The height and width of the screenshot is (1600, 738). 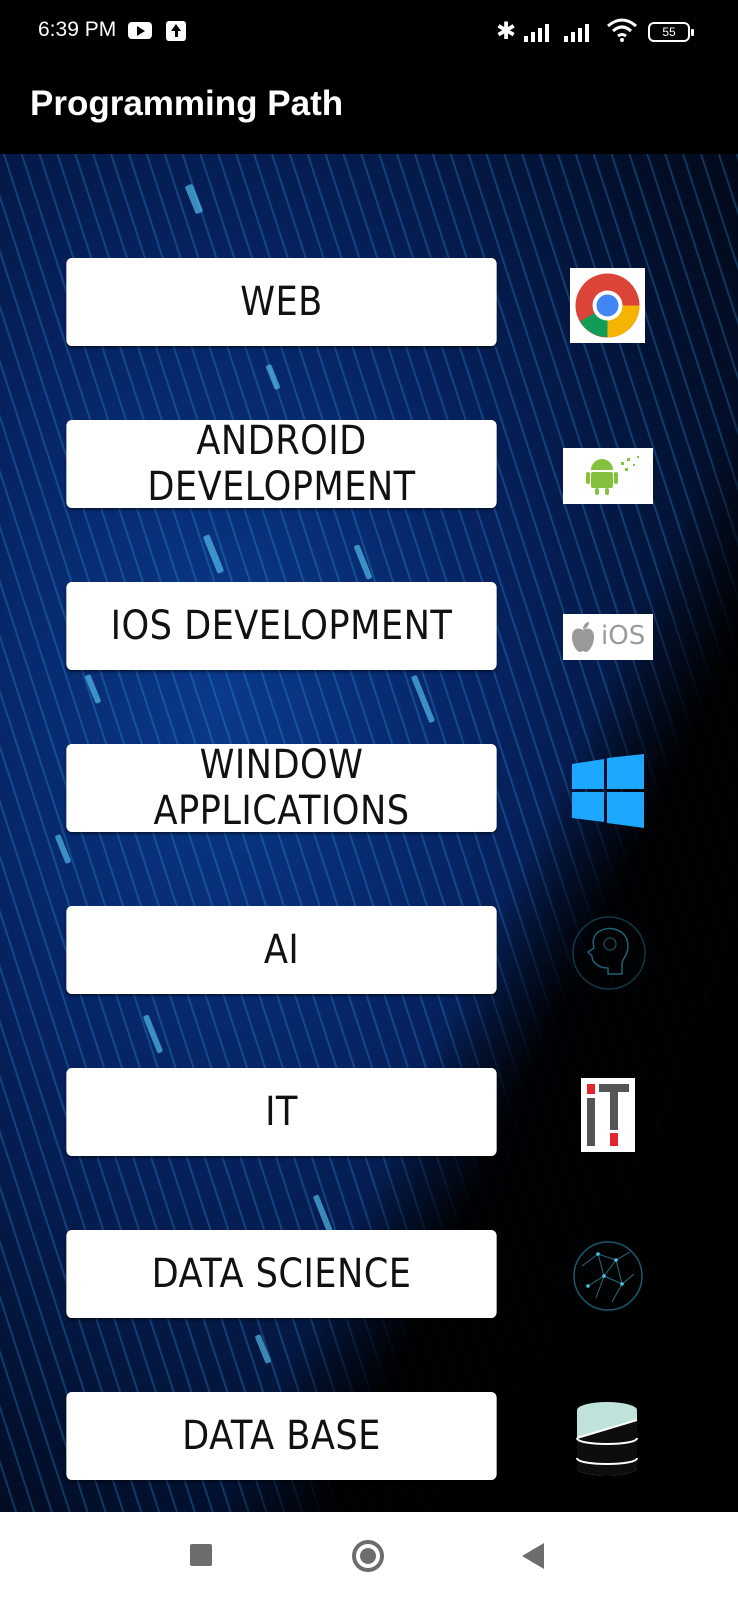 What do you see at coordinates (281, 464) in the screenshot?
I see `android-development-button: ANDROID DEVELOPMENT` at bounding box center [281, 464].